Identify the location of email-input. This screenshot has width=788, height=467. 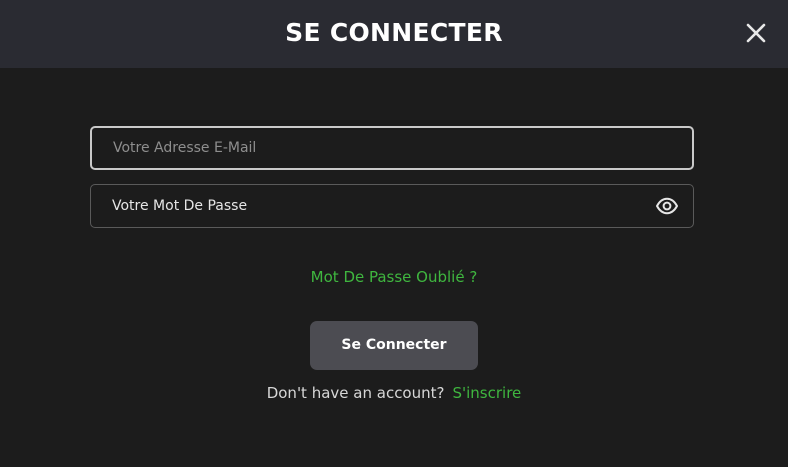
(392, 148).